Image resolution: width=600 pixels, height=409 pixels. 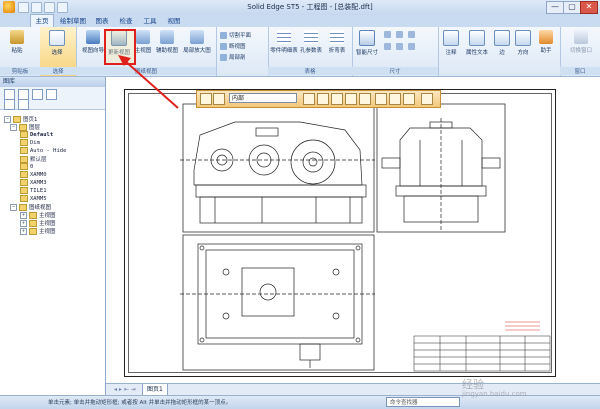 What do you see at coordinates (337, 99) in the screenshot?
I see `check-icon` at bounding box center [337, 99].